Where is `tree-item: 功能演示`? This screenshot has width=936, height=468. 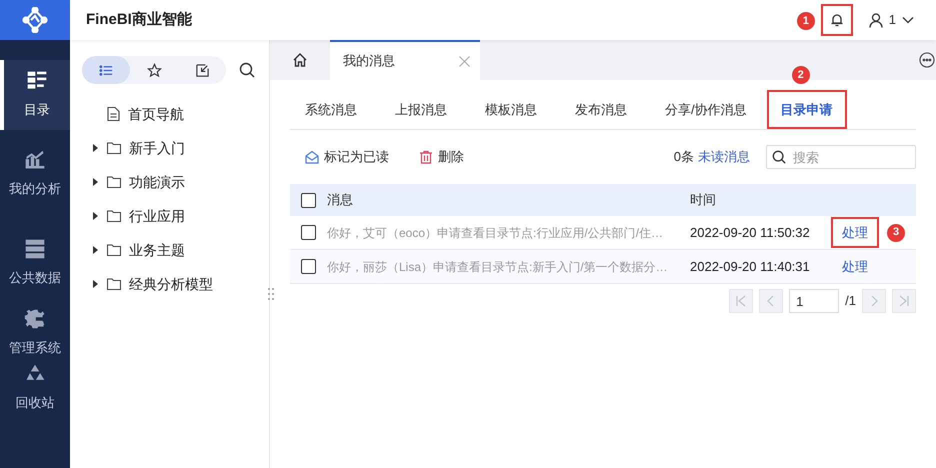 tree-item: 功能演示 is located at coordinates (169, 182).